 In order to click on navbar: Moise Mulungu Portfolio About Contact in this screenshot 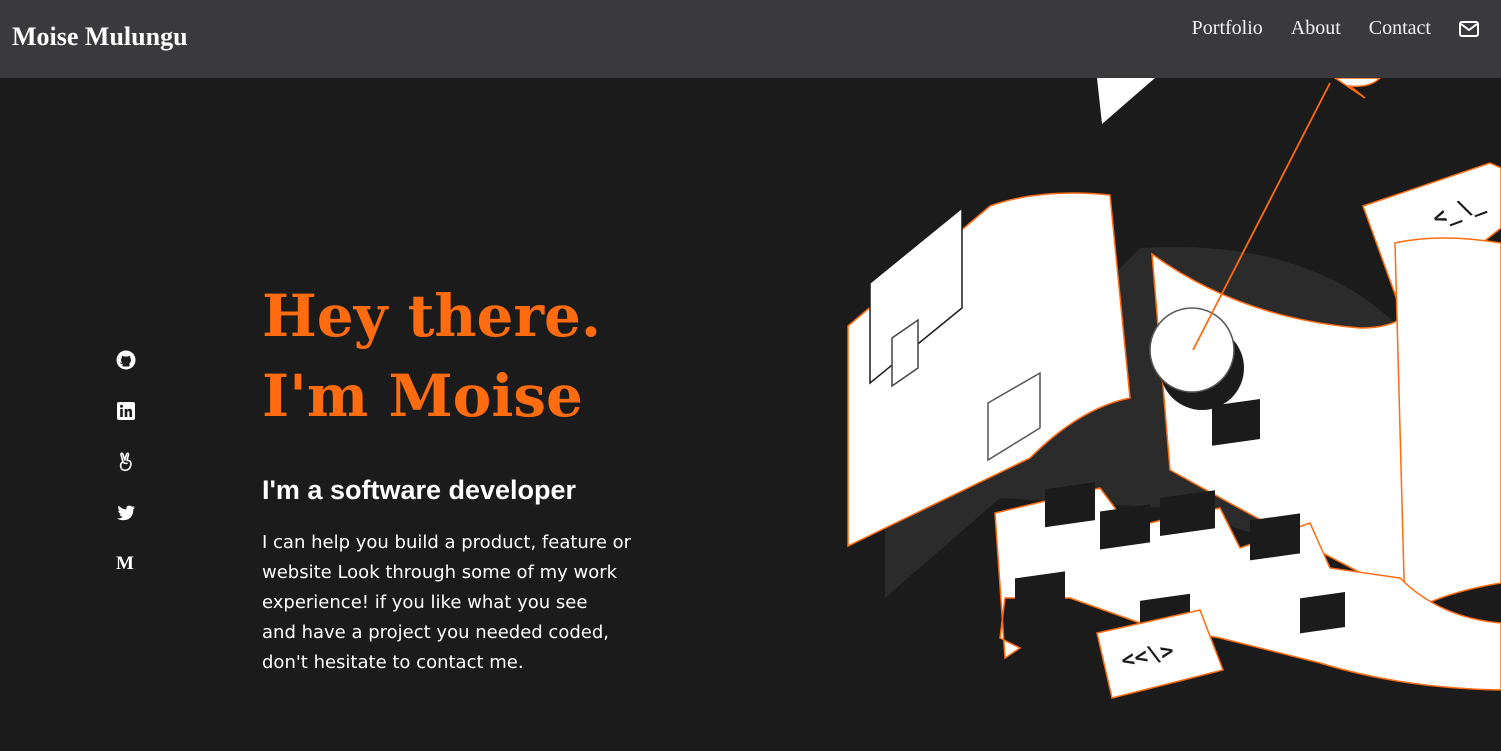, I will do `click(750, 39)`.